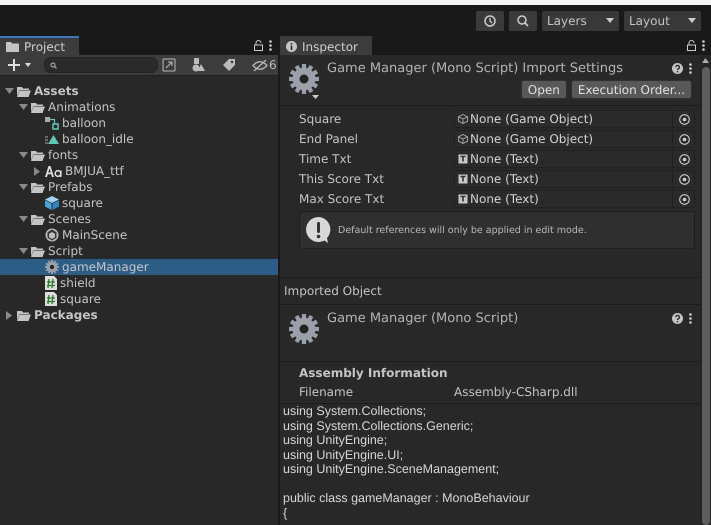 The image size is (711, 525). Describe the element at coordinates (52, 123) in the screenshot. I see `animator-icon` at that location.